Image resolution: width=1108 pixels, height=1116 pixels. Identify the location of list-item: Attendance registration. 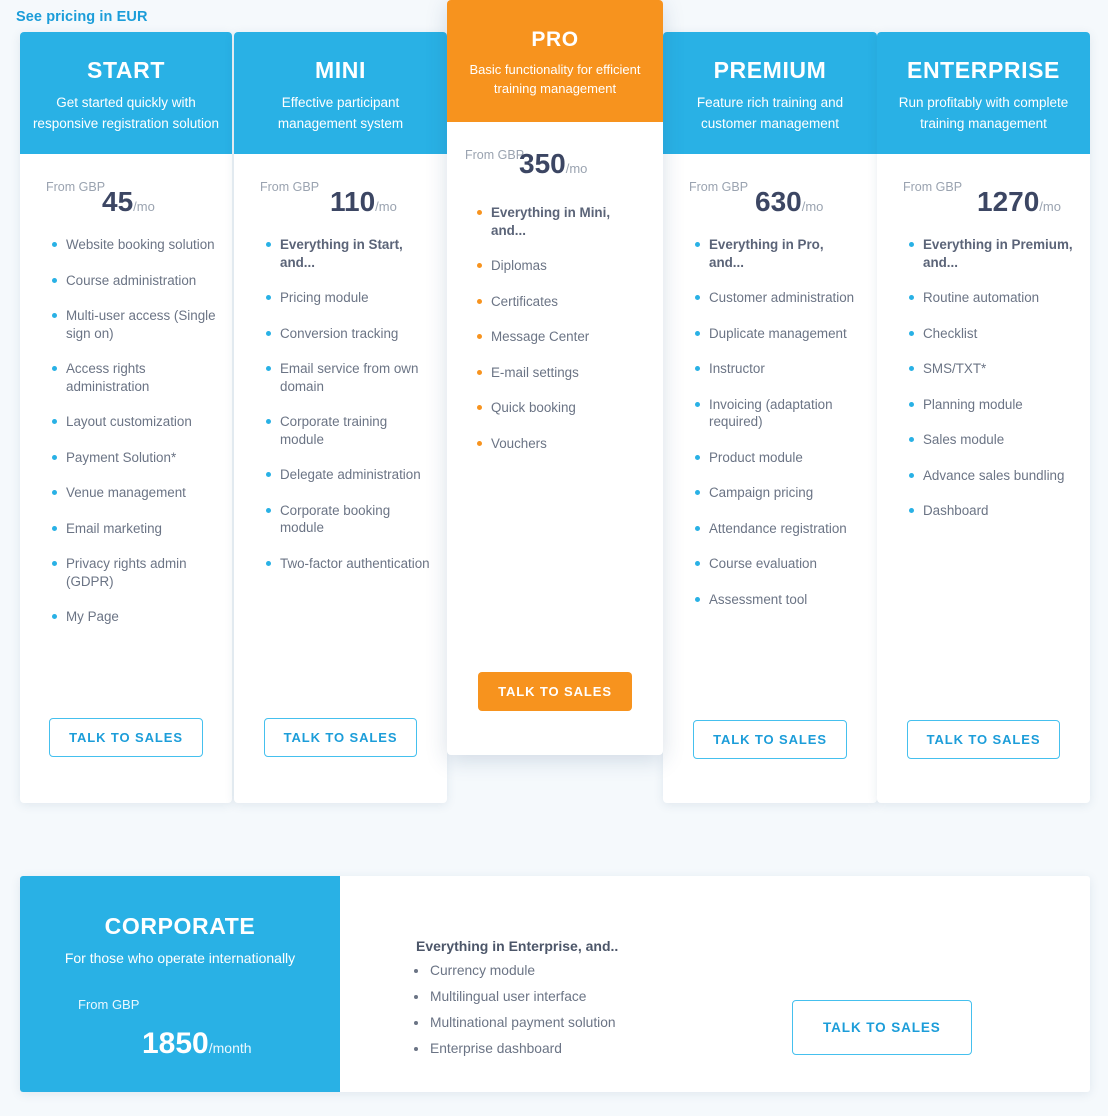
(778, 529).